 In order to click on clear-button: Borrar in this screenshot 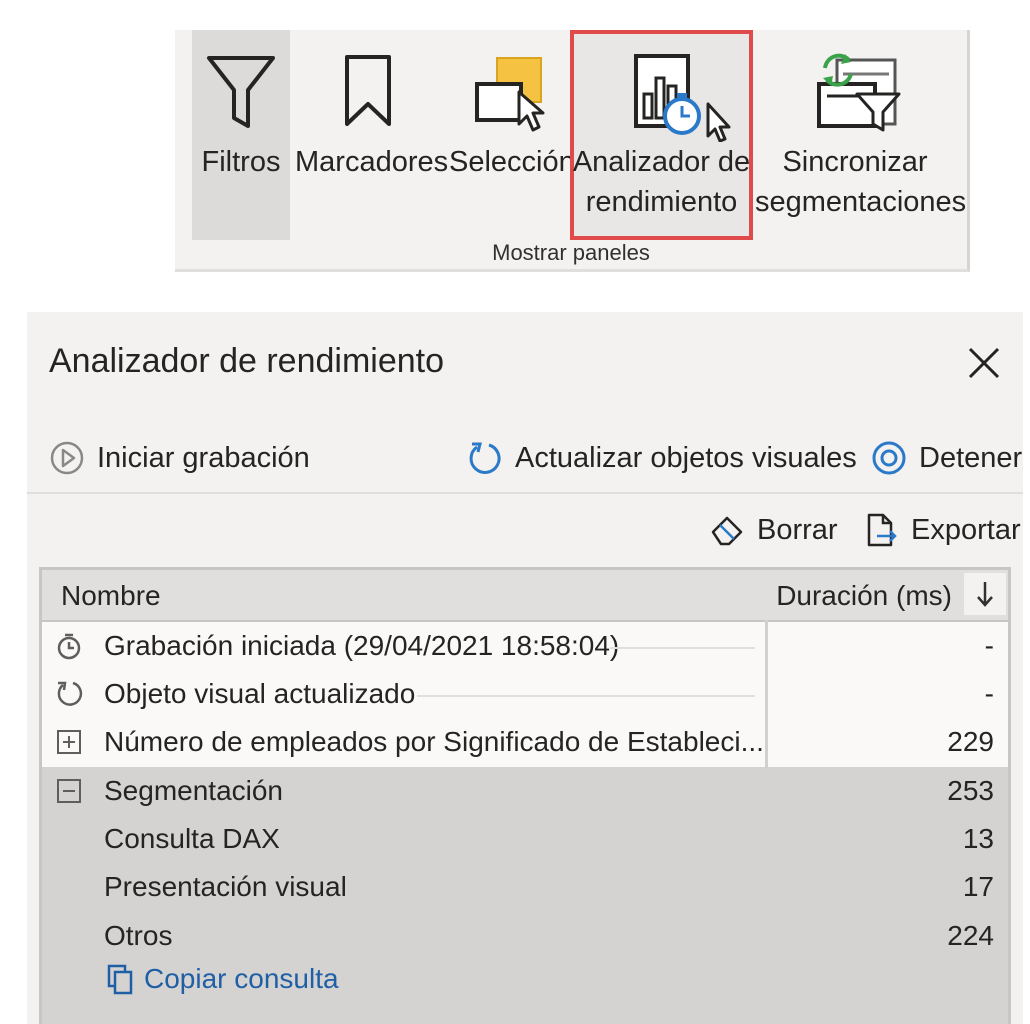, I will do `click(773, 530)`.